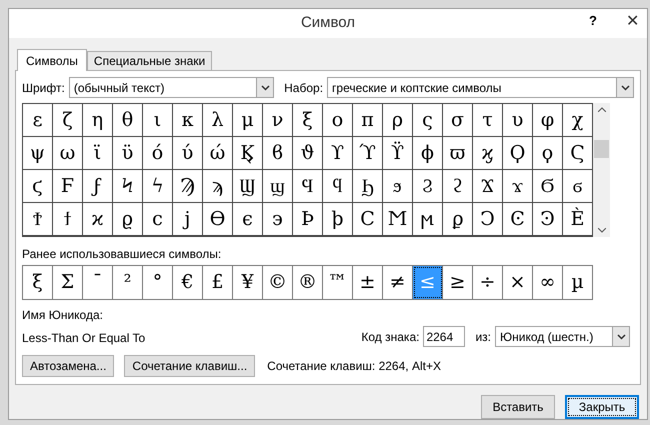 The width and height of the screenshot is (650, 425). What do you see at coordinates (548, 186) in the screenshot?
I see `symbol-cell: Ϭ` at bounding box center [548, 186].